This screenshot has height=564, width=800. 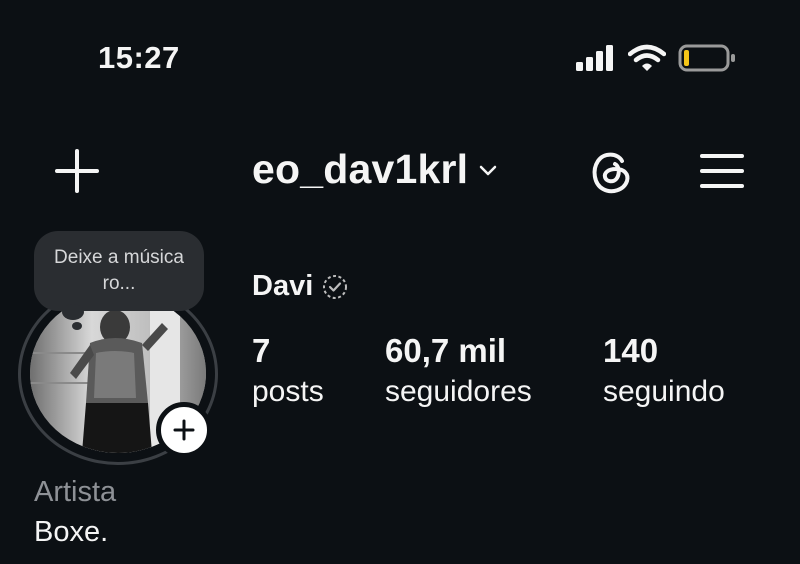 What do you see at coordinates (73, 312) in the screenshot?
I see `note-bubble-tail` at bounding box center [73, 312].